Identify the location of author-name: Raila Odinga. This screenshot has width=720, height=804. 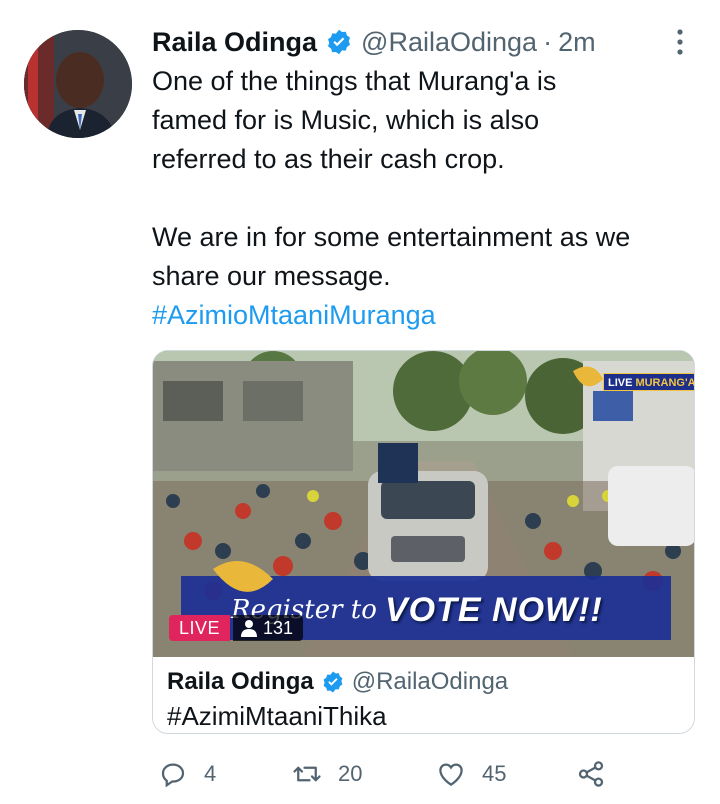
(234, 42).